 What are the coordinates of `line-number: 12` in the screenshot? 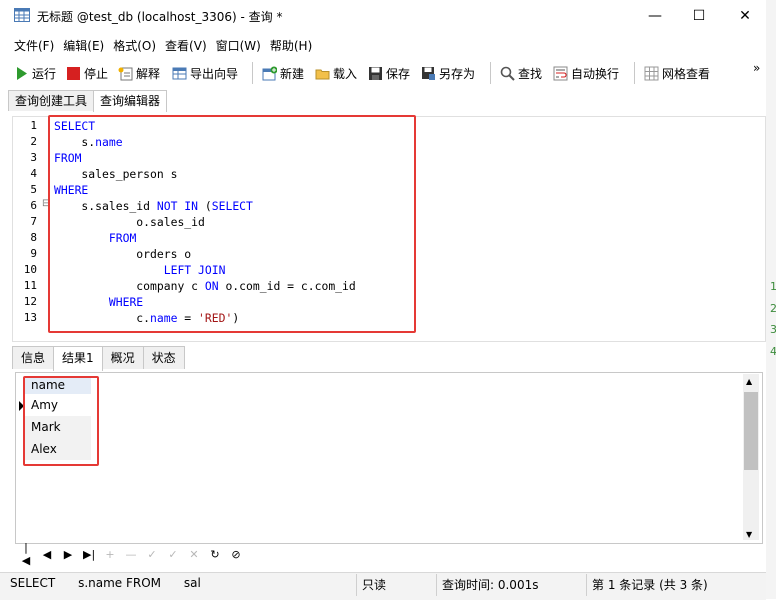 It's located at (30, 301).